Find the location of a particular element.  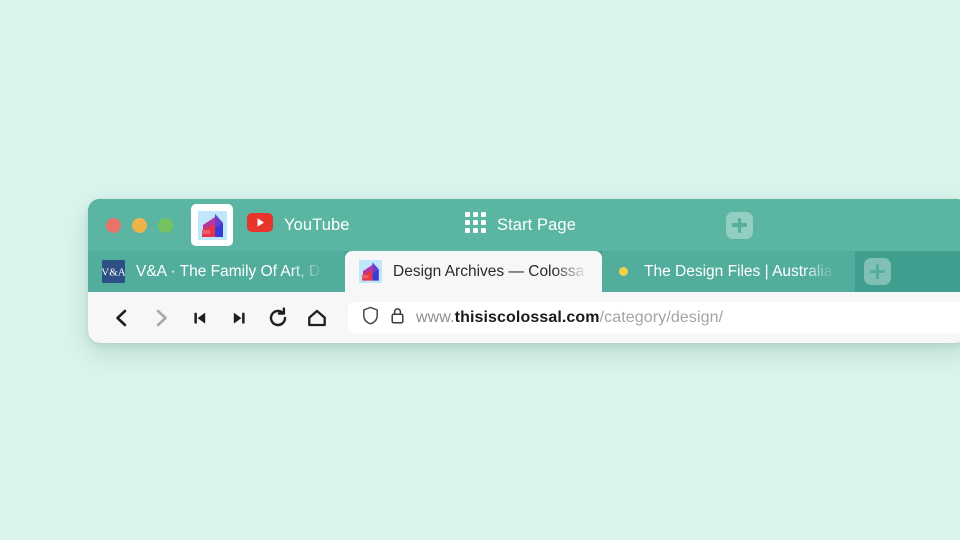

fast-forward-button is located at coordinates (238, 317).